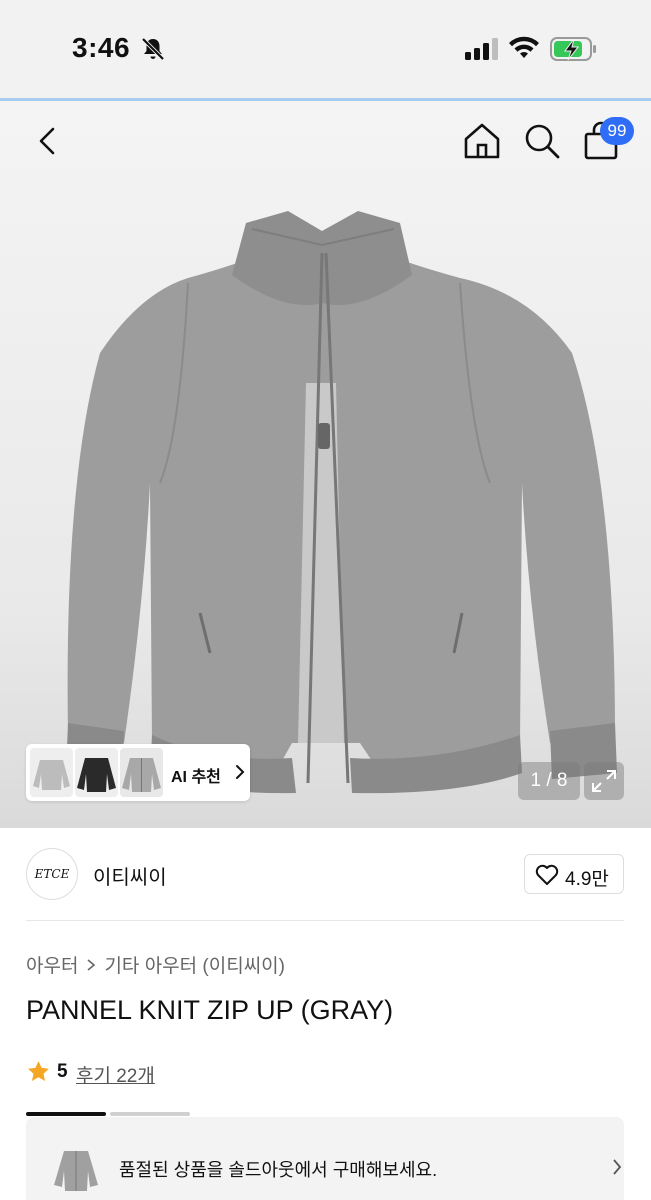 This screenshot has height=1200, width=651. I want to click on bell-slash-icon, so click(153, 49).